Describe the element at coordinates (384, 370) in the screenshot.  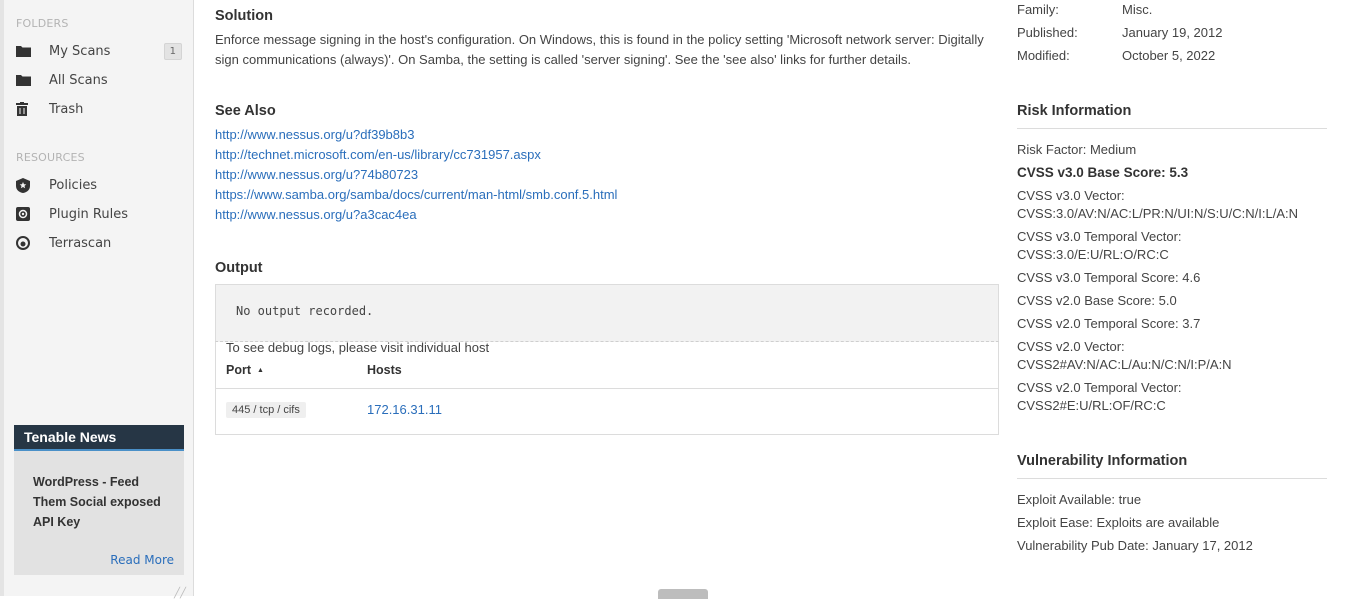
I see `hosts-column-header: Hosts` at that location.